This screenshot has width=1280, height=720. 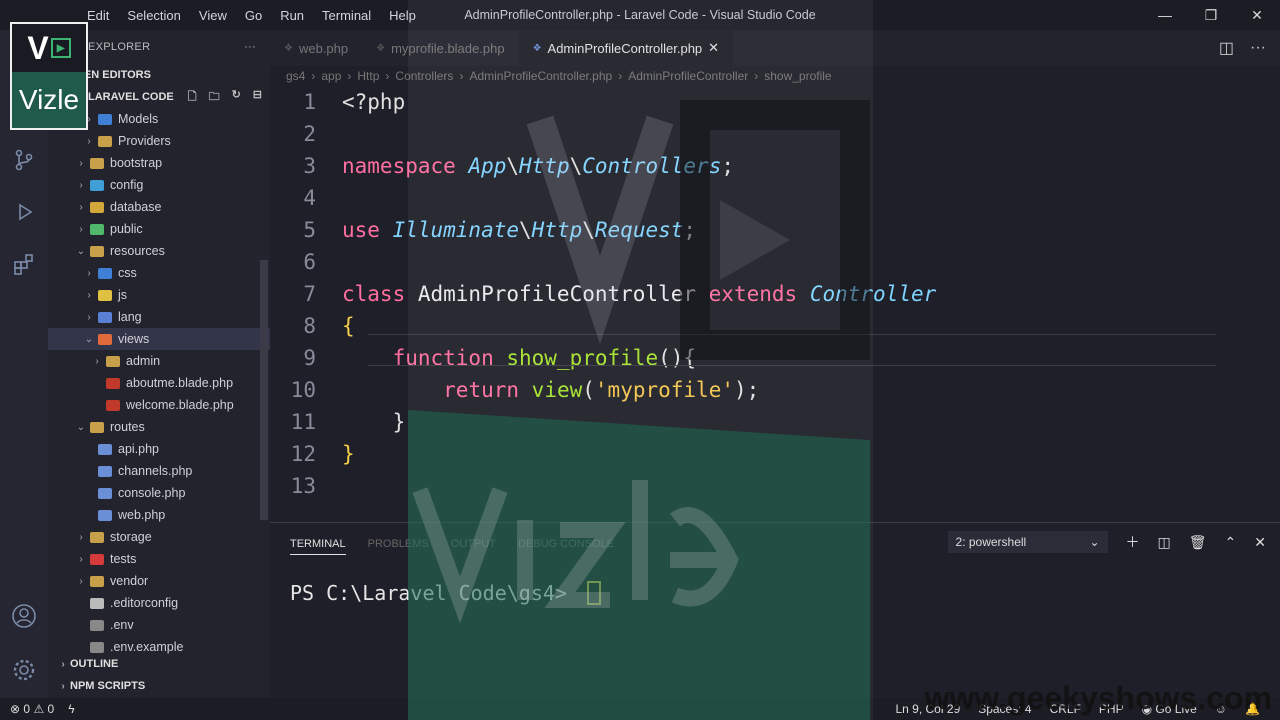 I want to click on tree-item: .env, so click(x=159, y=625).